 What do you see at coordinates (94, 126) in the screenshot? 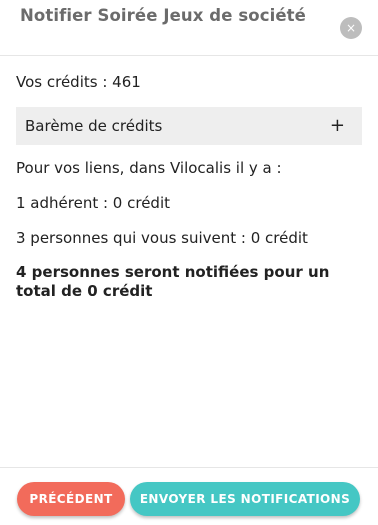
I see `accordion-label: Barème de crédits` at bounding box center [94, 126].